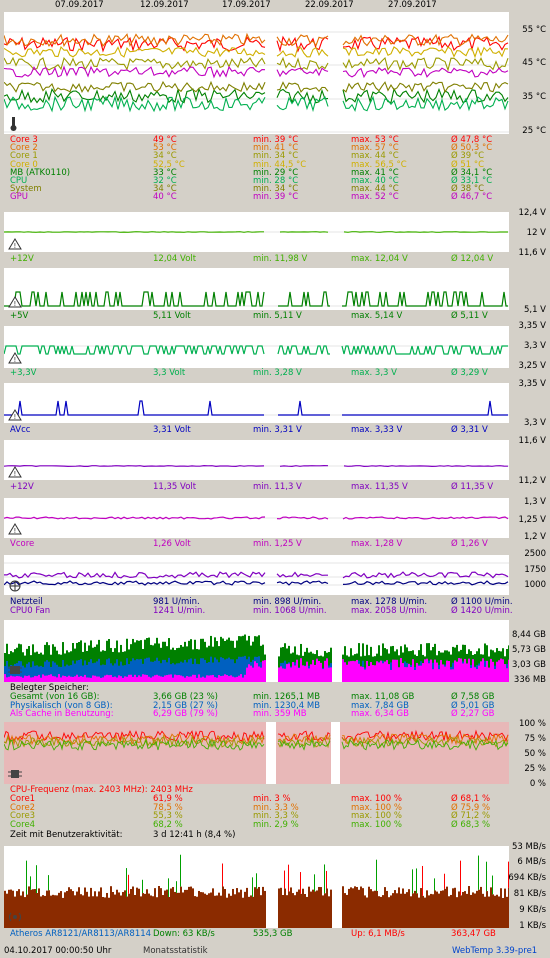 The image size is (550, 958). I want to click on fan-icon, so click(15, 586).